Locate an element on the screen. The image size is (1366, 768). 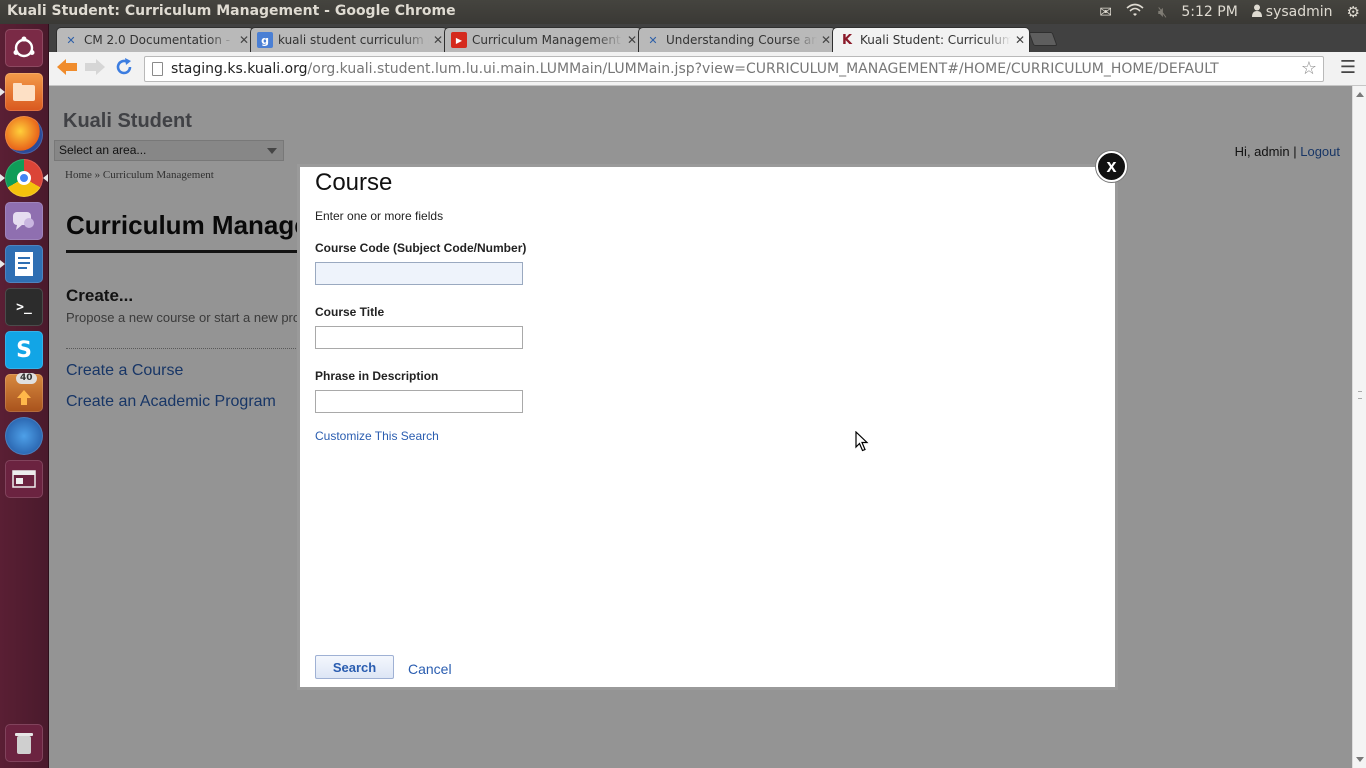
scroll-down-icon is located at coordinates (1360, 759).